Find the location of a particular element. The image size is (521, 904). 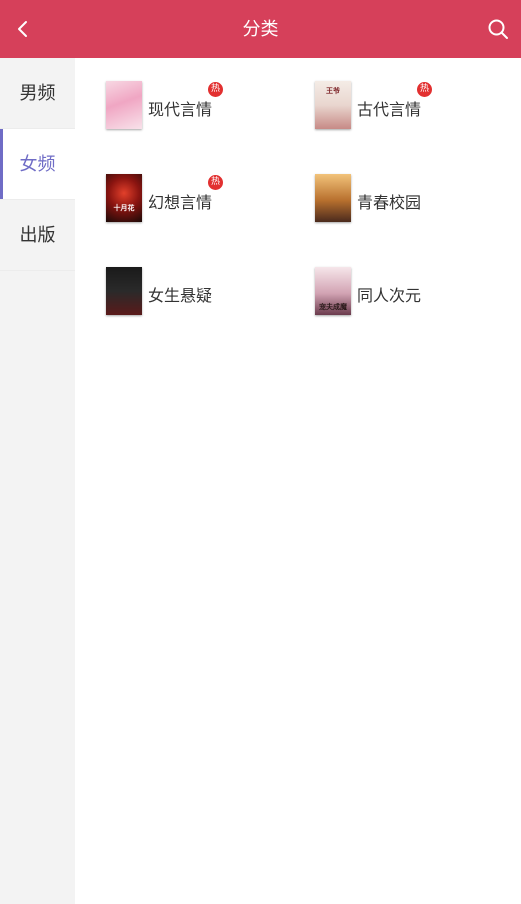

category-item-campus: 青春校园 is located at coordinates (415, 200).